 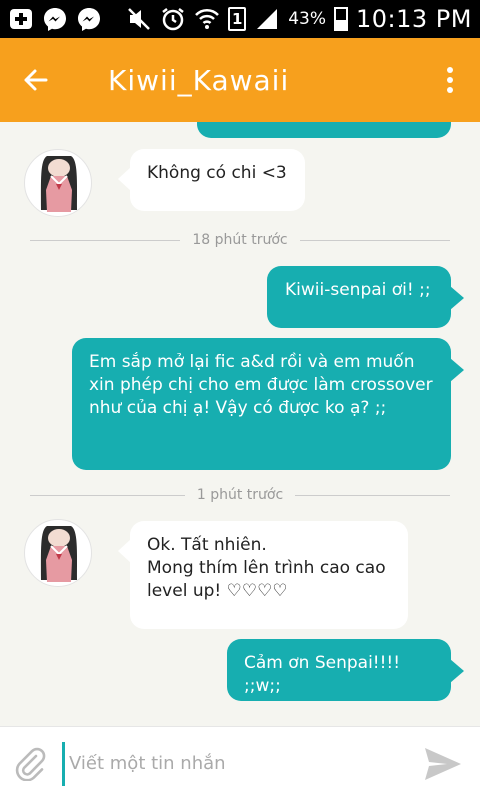 What do you see at coordinates (414, 19) in the screenshot?
I see `clock: 10:13 PM` at bounding box center [414, 19].